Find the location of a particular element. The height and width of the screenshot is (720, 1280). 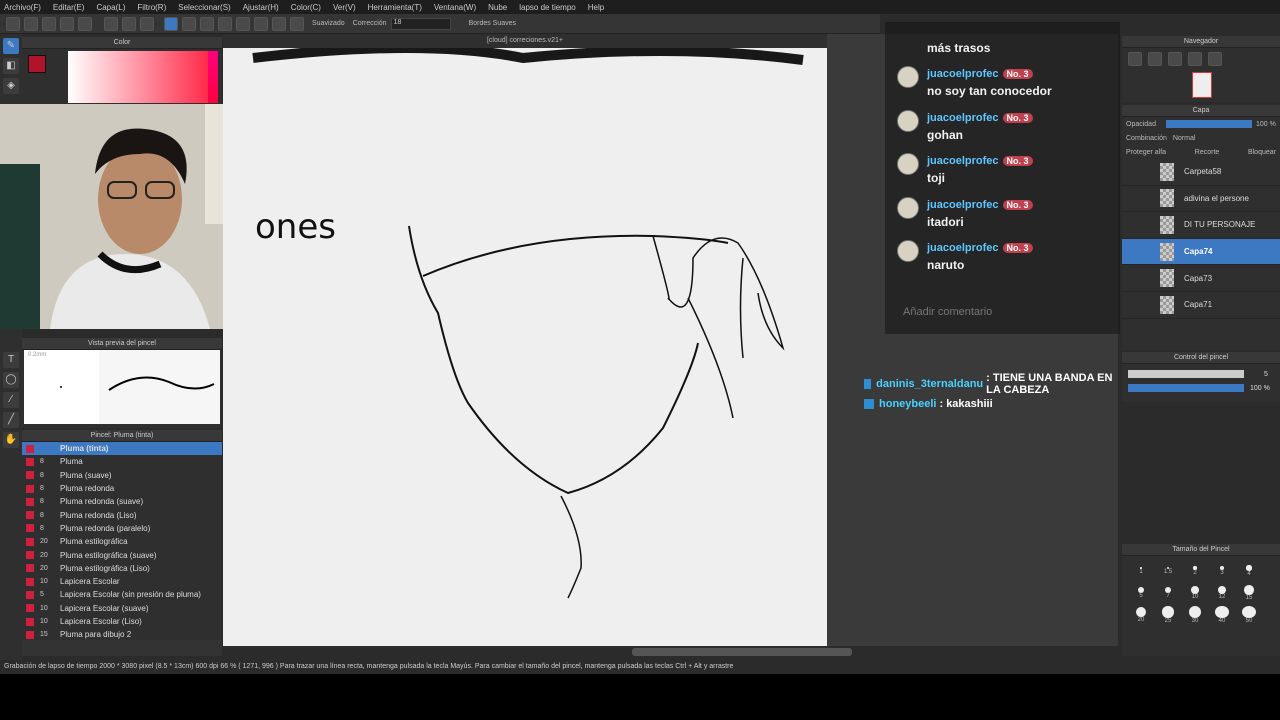

brush-size-option: 15 is located at coordinates (1249, 593).